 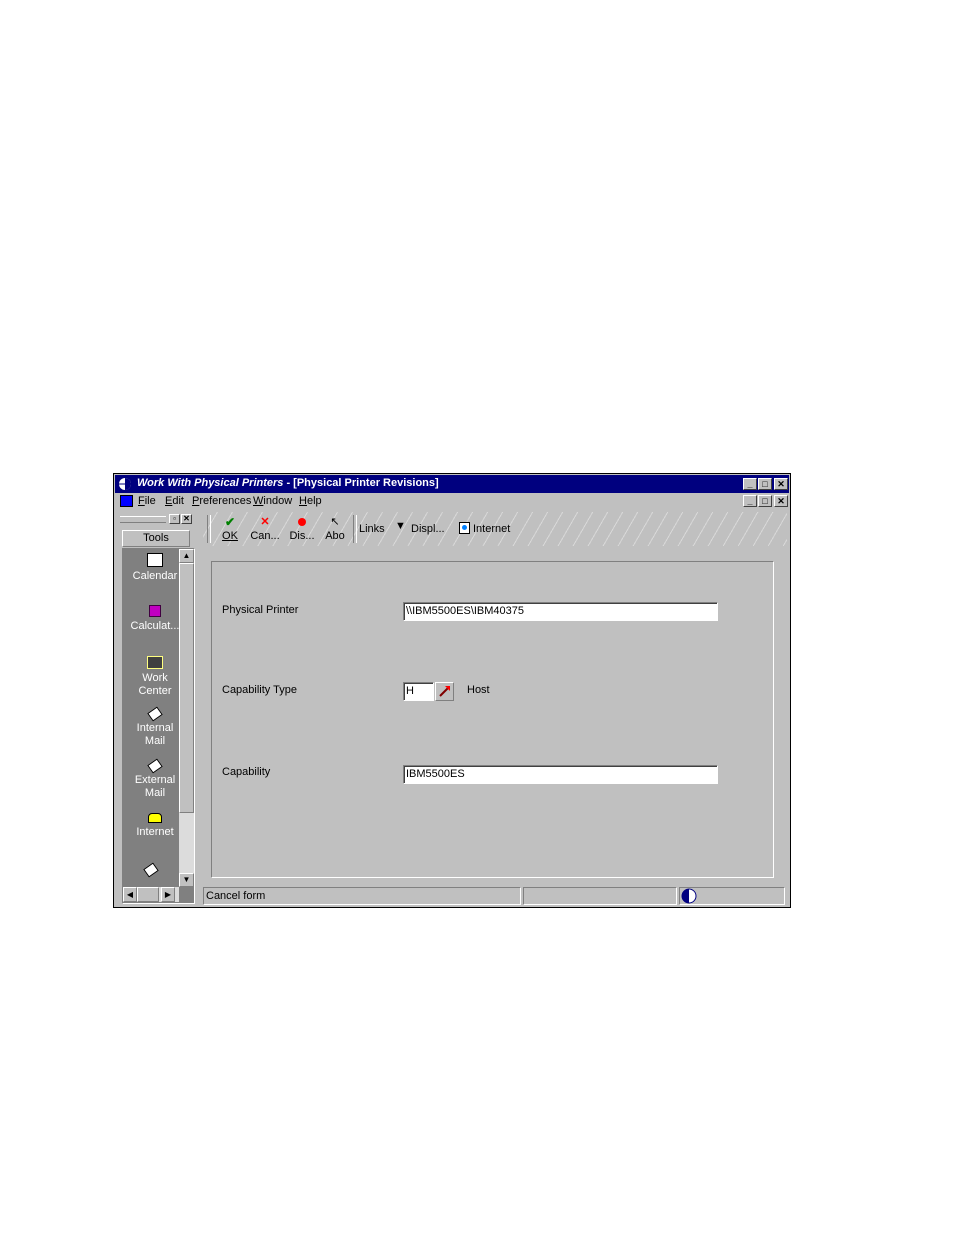 What do you see at coordinates (155, 818) in the screenshot?
I see `internet-icon` at bounding box center [155, 818].